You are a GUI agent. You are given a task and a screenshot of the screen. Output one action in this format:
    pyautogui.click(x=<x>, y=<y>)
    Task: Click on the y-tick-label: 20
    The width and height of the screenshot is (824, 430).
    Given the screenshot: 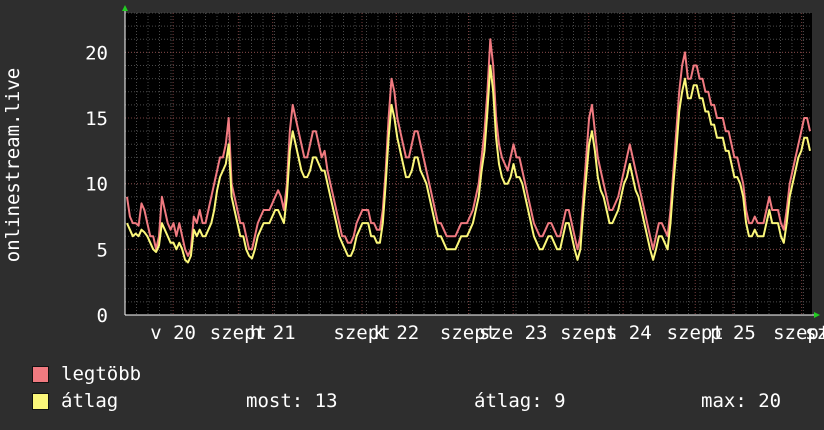 What is the action you would take?
    pyautogui.click(x=96, y=53)
    